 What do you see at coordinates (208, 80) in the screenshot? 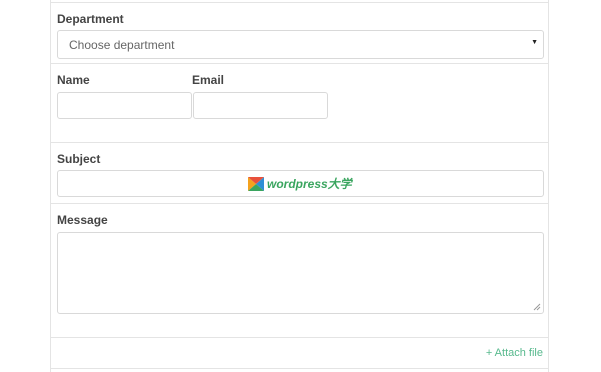
I see `email-label: Email` at bounding box center [208, 80].